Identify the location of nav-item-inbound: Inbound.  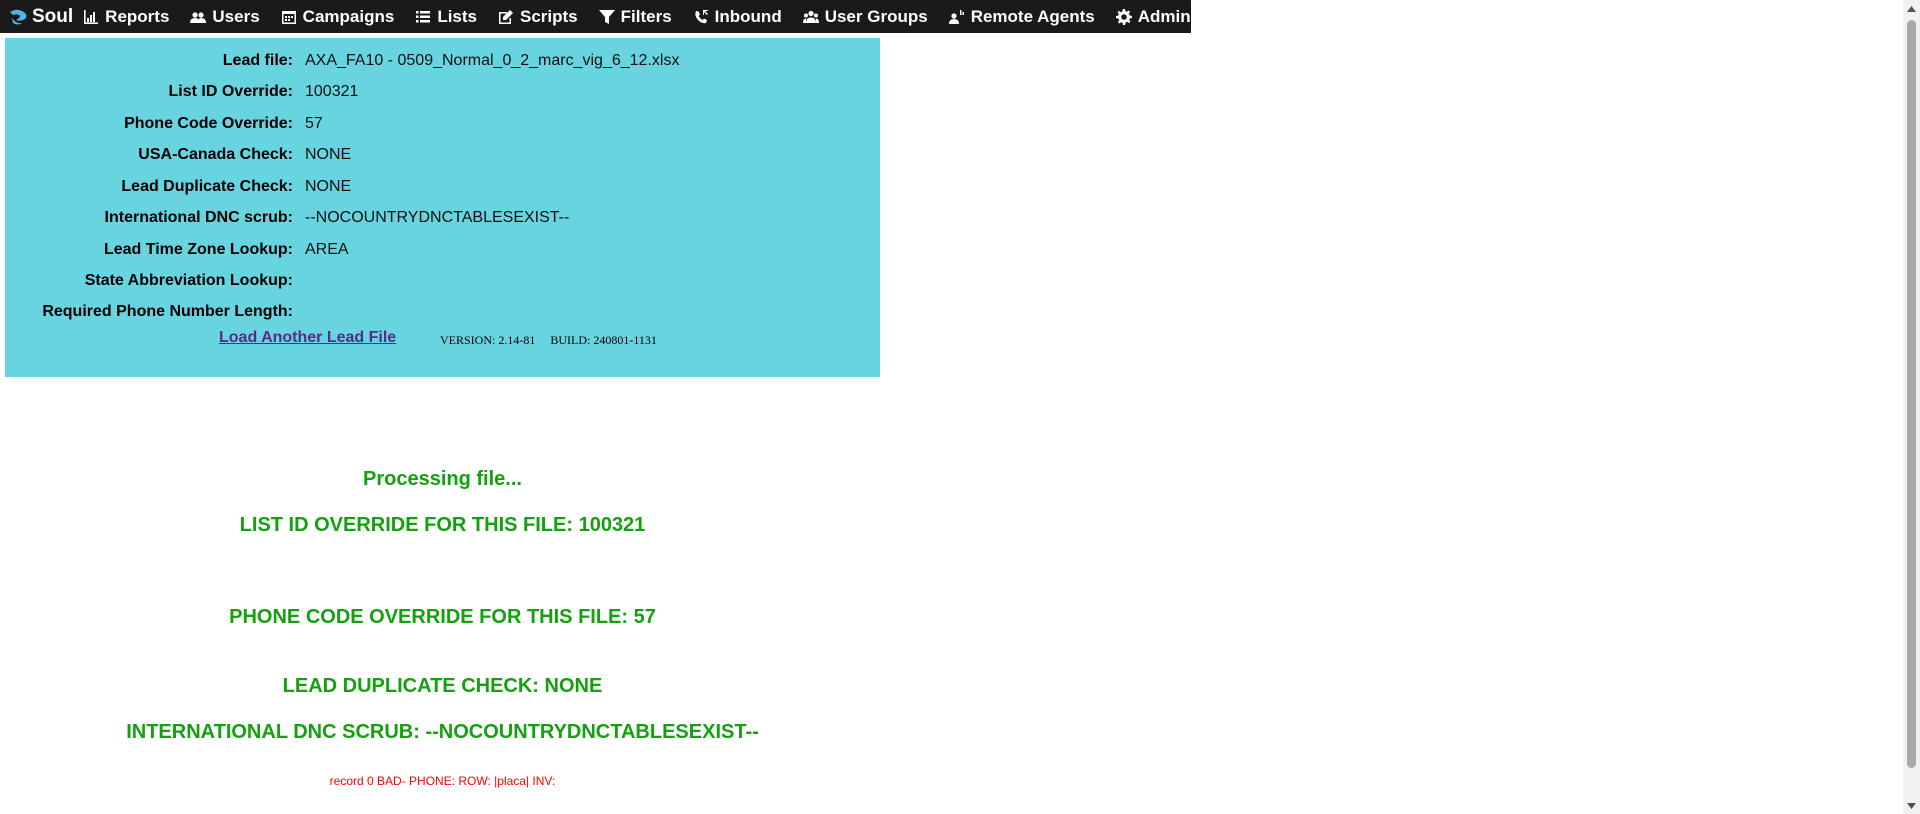
(737, 16).